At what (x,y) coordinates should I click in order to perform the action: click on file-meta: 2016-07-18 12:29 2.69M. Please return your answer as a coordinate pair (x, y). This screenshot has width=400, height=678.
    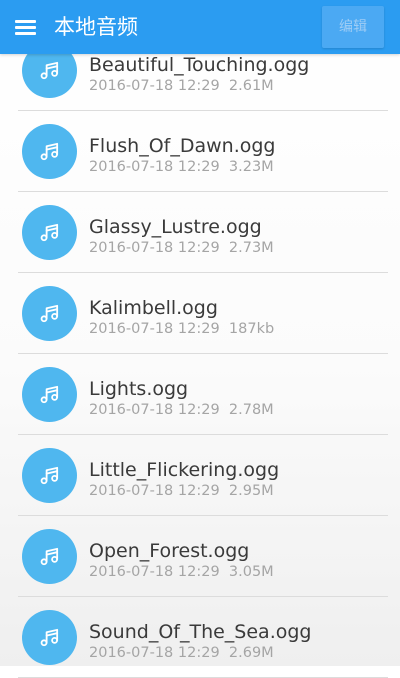
    Looking at the image, I should click on (181, 653).